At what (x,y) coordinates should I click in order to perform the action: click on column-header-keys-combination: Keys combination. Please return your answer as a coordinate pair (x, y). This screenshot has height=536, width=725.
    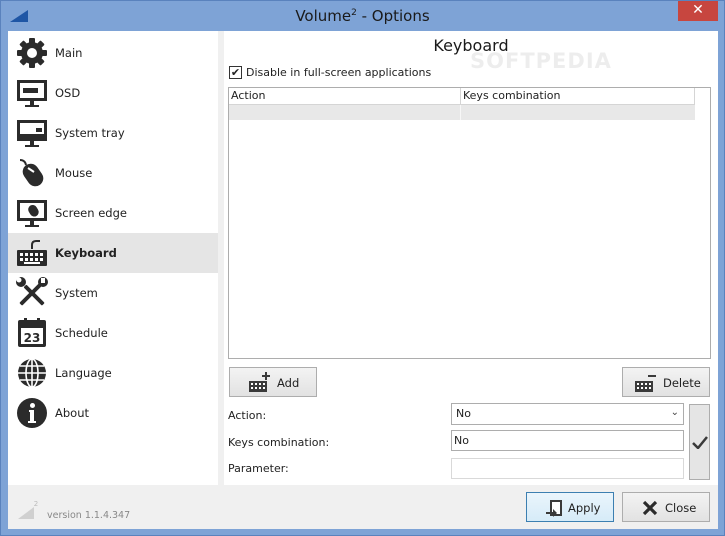
    Looking at the image, I should click on (578, 96).